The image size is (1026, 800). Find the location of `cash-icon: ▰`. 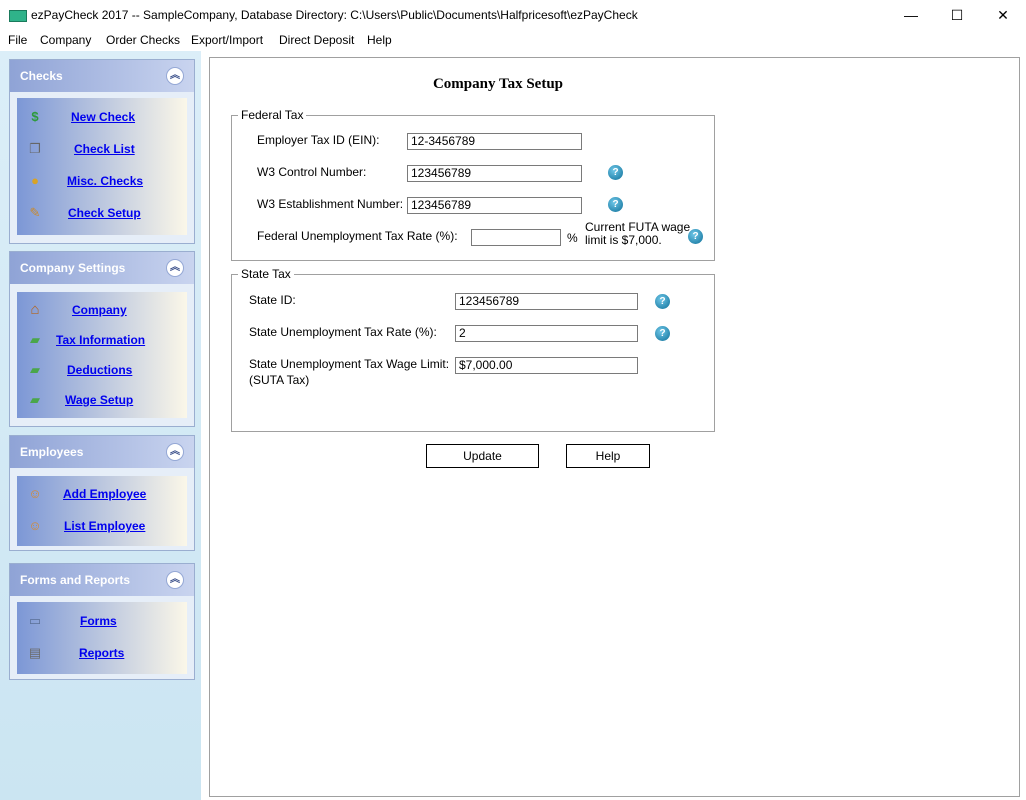

cash-icon: ▰ is located at coordinates (35, 339).